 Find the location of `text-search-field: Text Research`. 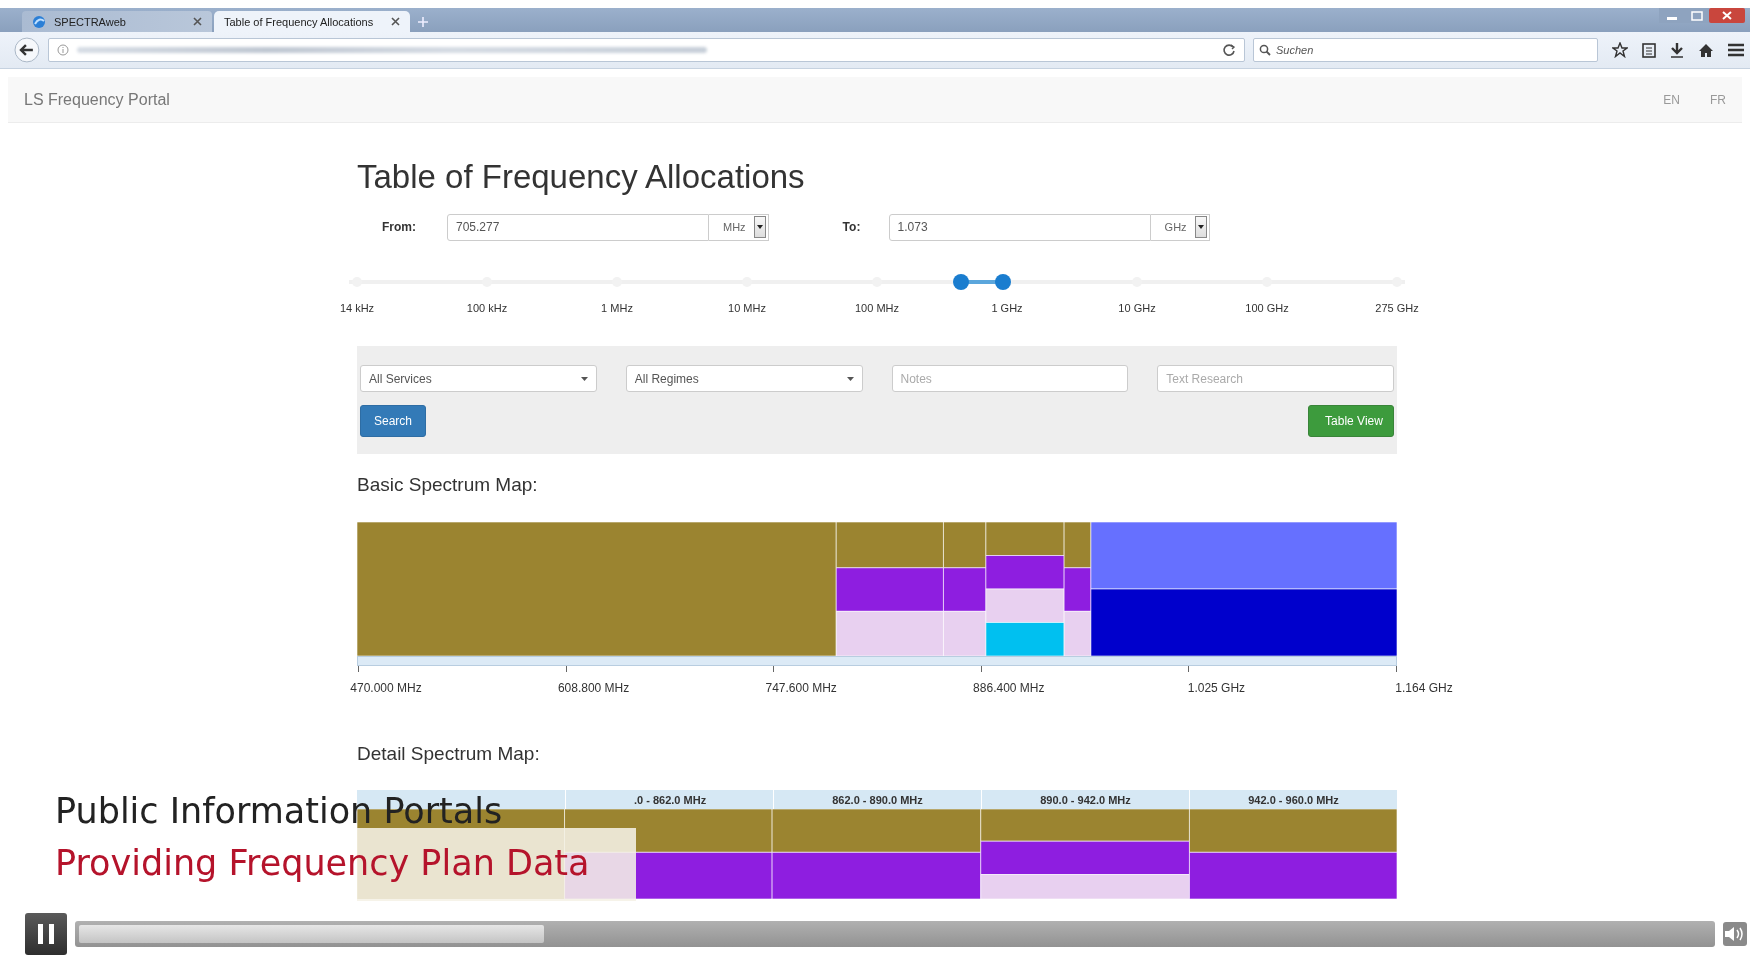

text-search-field: Text Research is located at coordinates (1275, 378).